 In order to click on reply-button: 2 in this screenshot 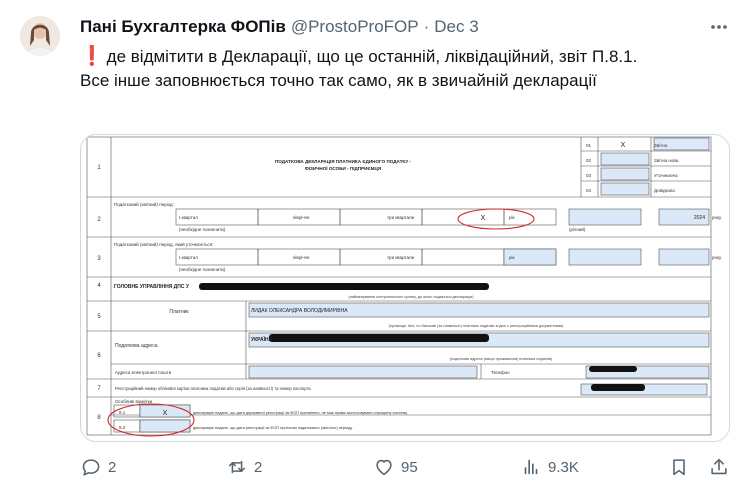, I will do `click(98, 467)`.